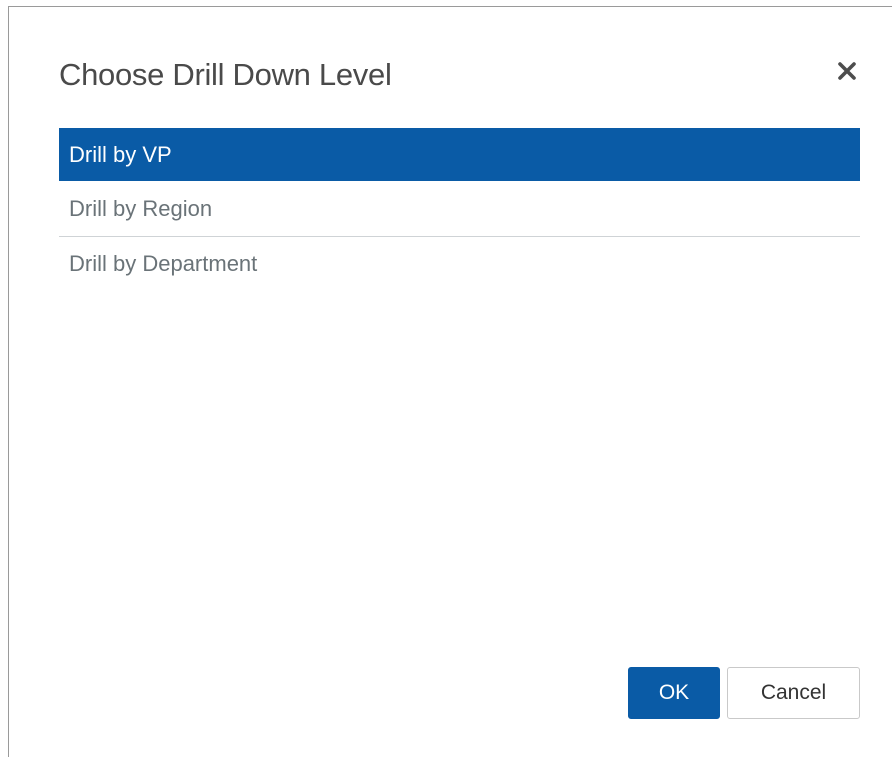 Image resolution: width=892 pixels, height=757 pixels. What do you see at coordinates (459, 154) in the screenshot?
I see `list-item-drill-by-vp: Drill by VP` at bounding box center [459, 154].